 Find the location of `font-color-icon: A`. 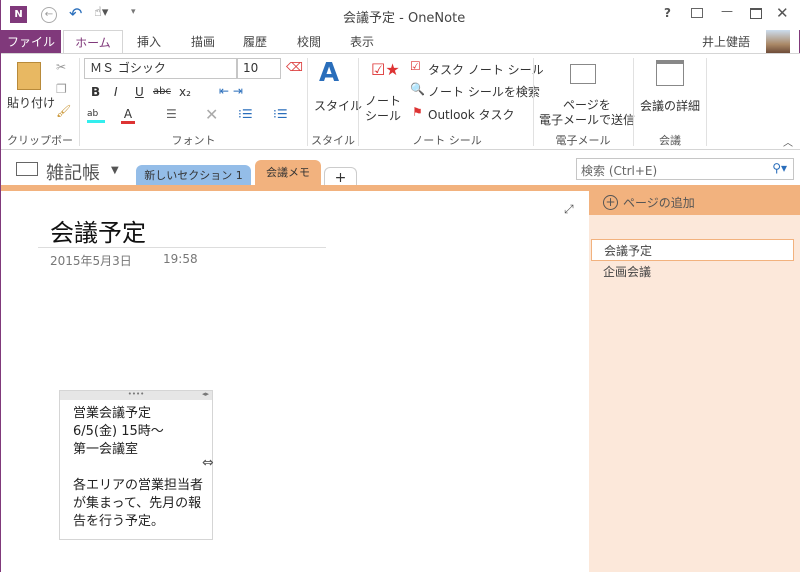

font-color-icon: A is located at coordinates (128, 115).